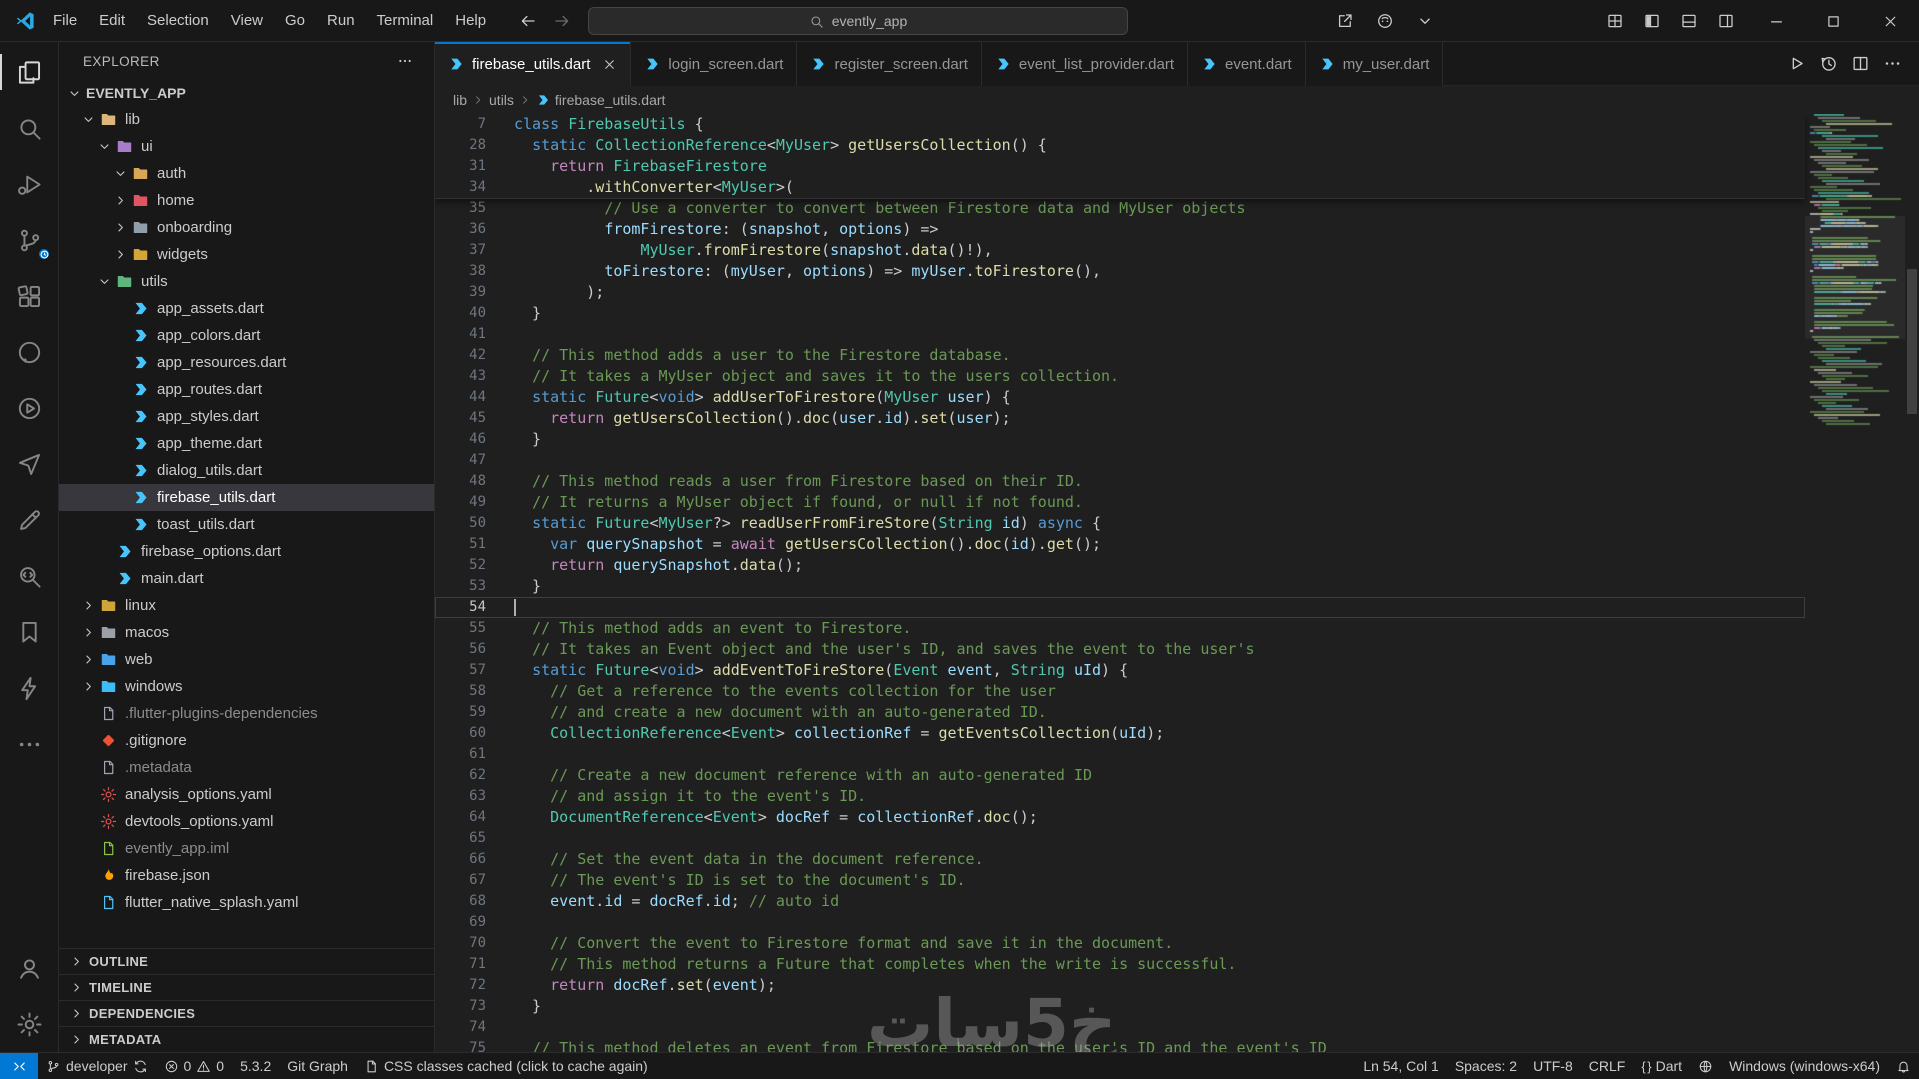  Describe the element at coordinates (1385, 21) in the screenshot. I see `copilot-icon` at that location.